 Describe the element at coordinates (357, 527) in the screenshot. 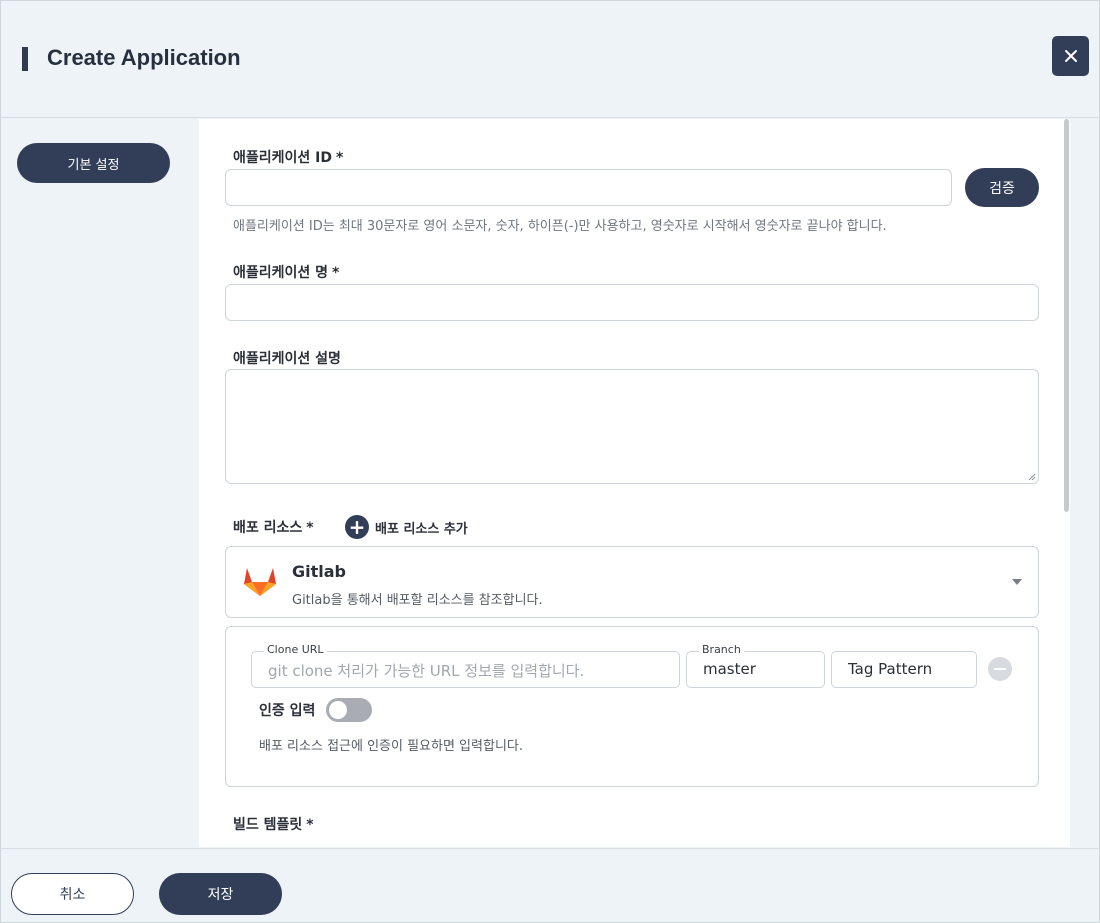

I see `plus-icon: +` at that location.